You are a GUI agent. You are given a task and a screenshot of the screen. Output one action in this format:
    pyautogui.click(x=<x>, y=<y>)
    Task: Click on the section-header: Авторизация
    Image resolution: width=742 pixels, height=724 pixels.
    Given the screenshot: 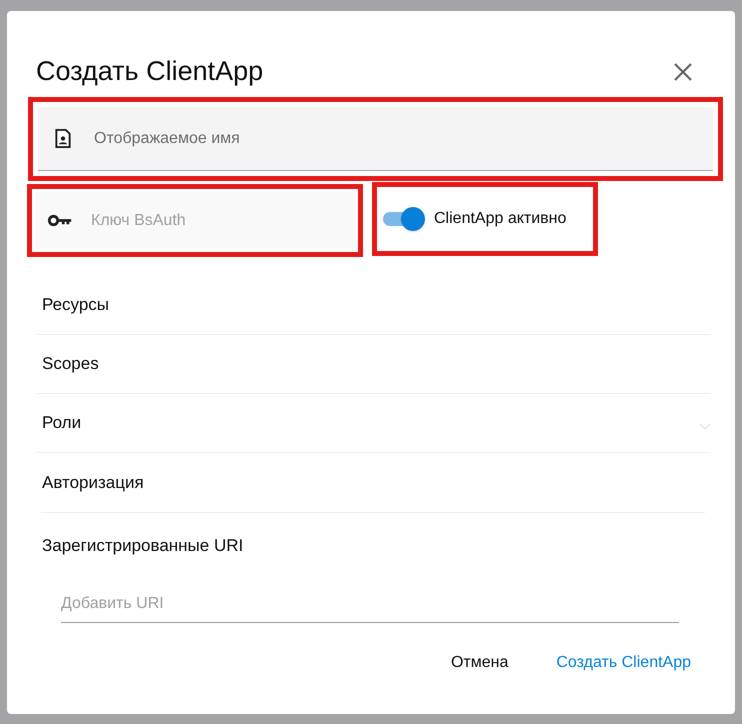 What is the action you would take?
    pyautogui.click(x=93, y=483)
    